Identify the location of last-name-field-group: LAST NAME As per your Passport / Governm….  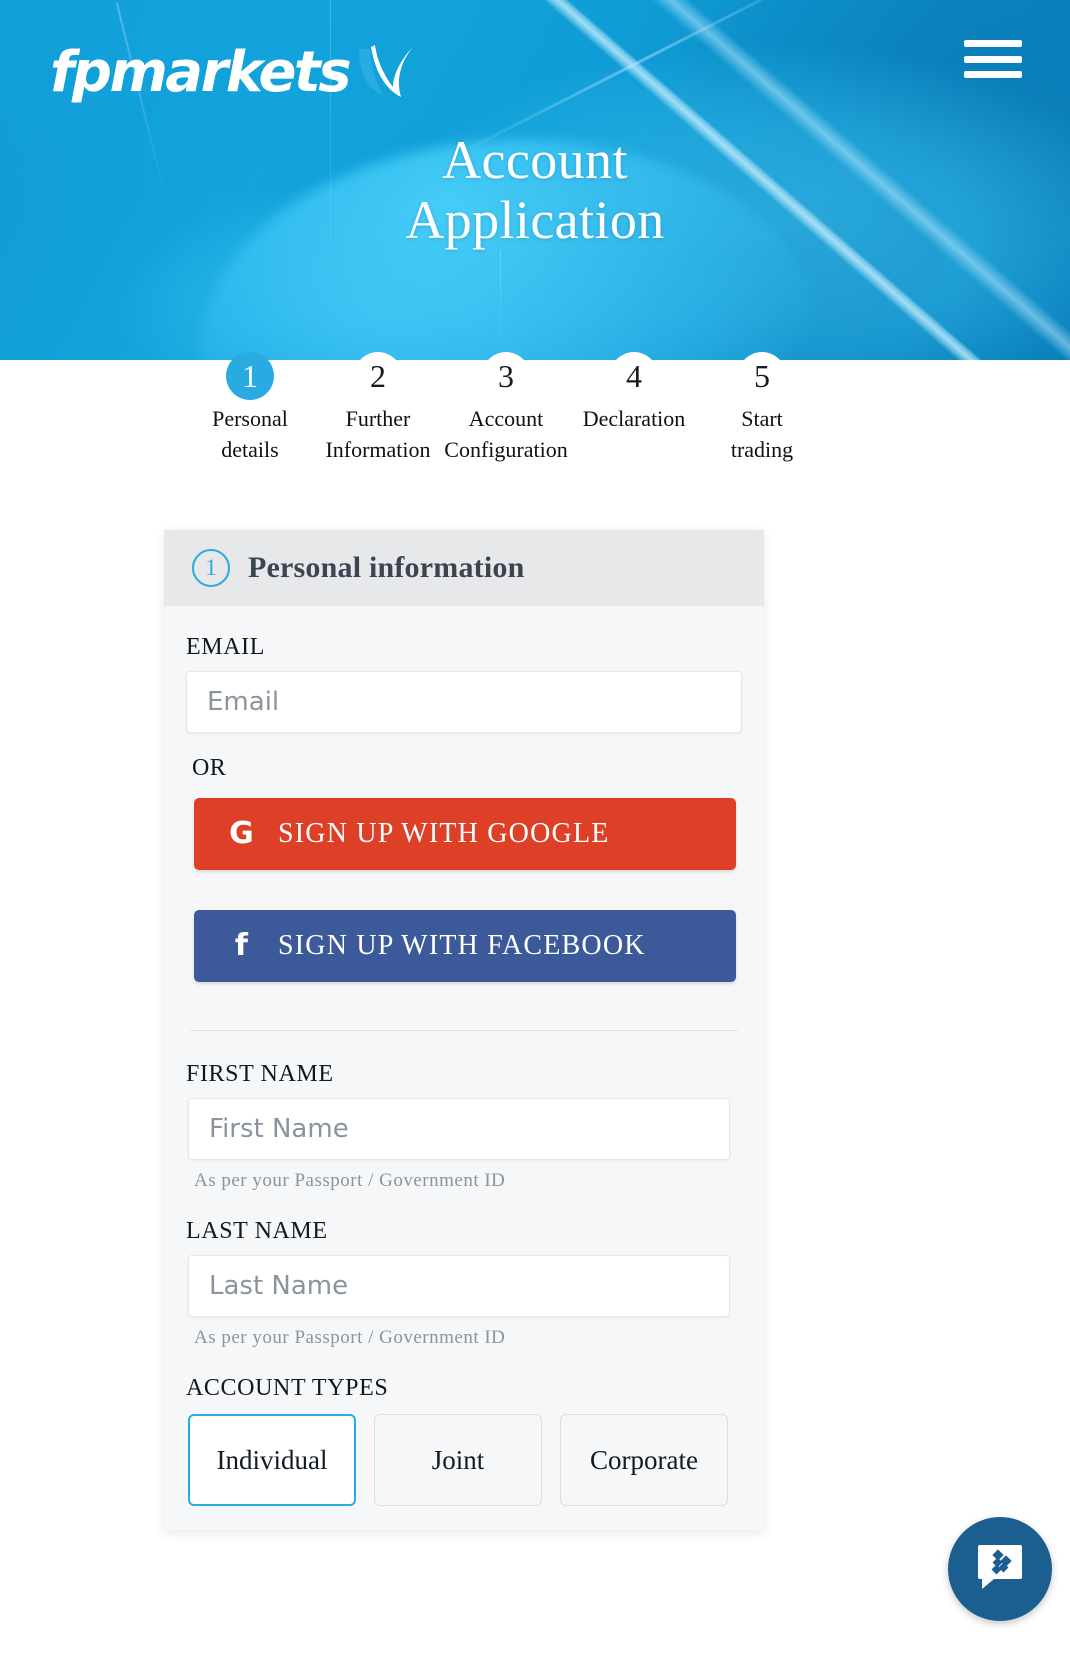
(464, 1283).